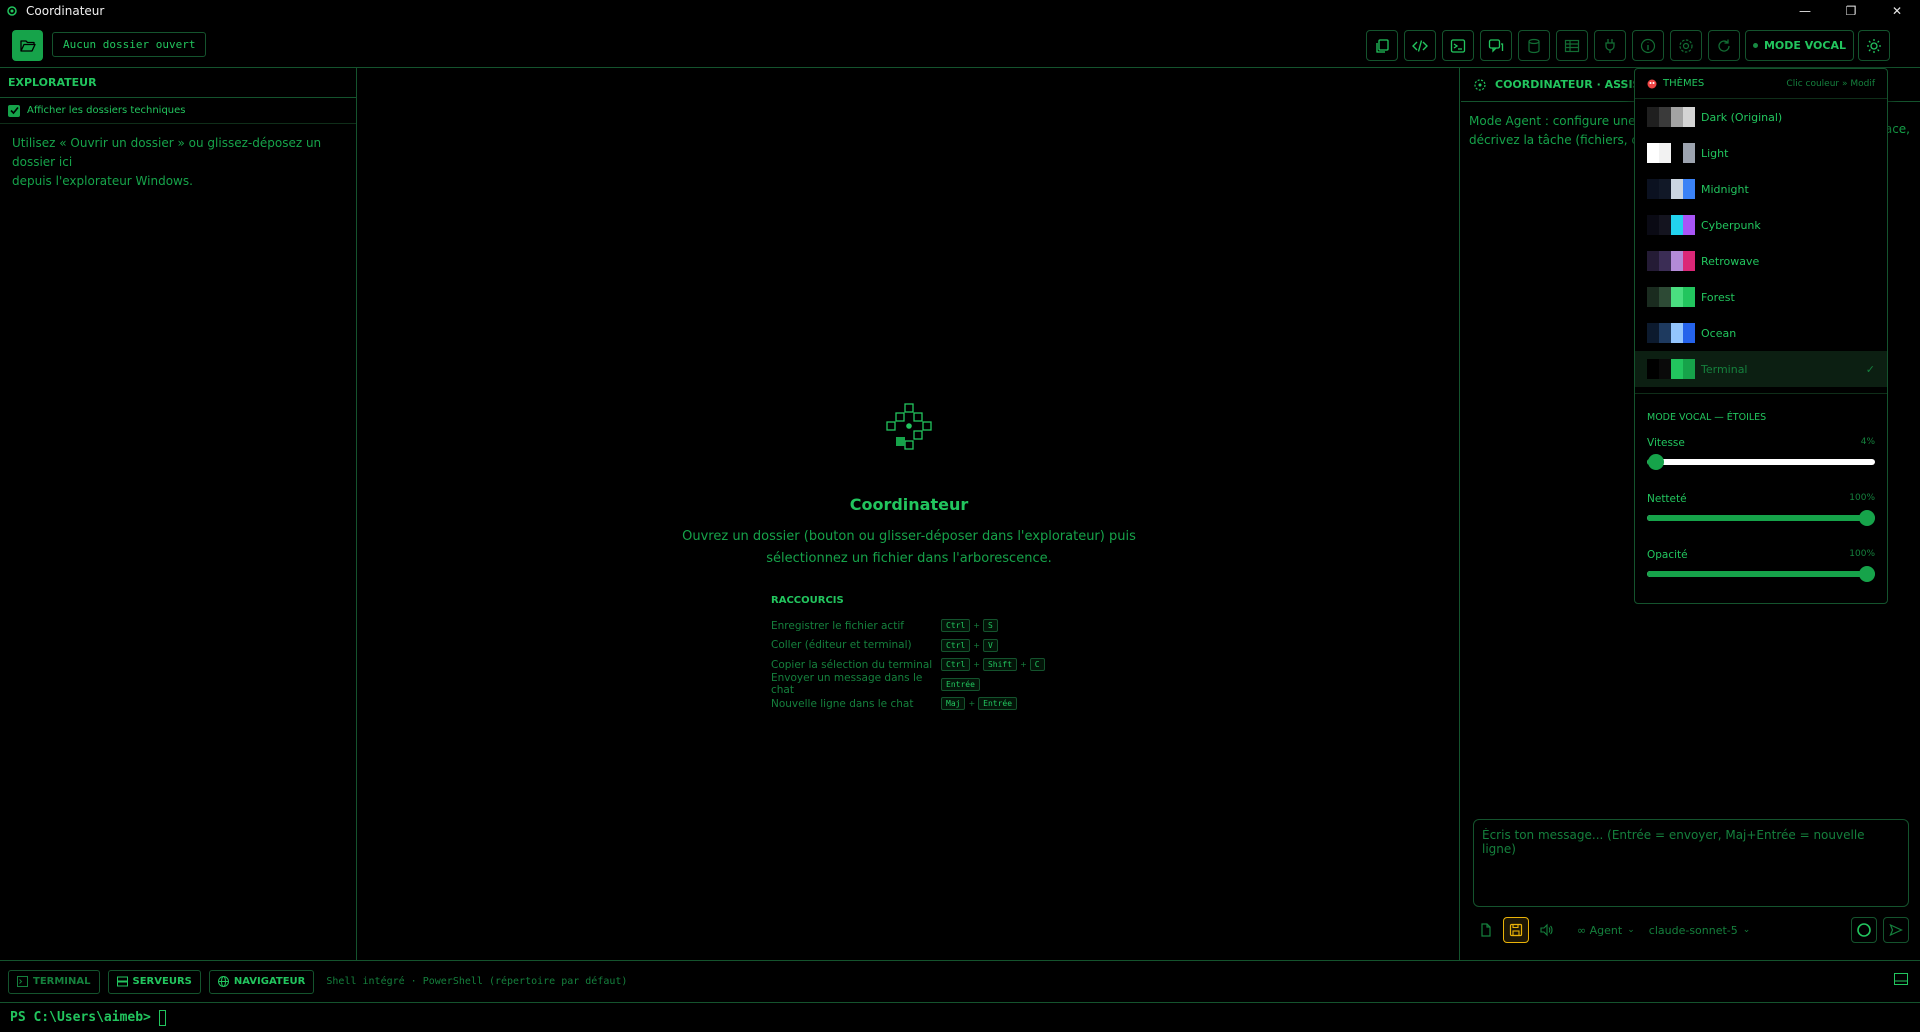 This screenshot has width=1920, height=1032. I want to click on composer-toolbar: ∞ Agent ⌄ claude-sonnet-5 ⌄, so click(1691, 930).